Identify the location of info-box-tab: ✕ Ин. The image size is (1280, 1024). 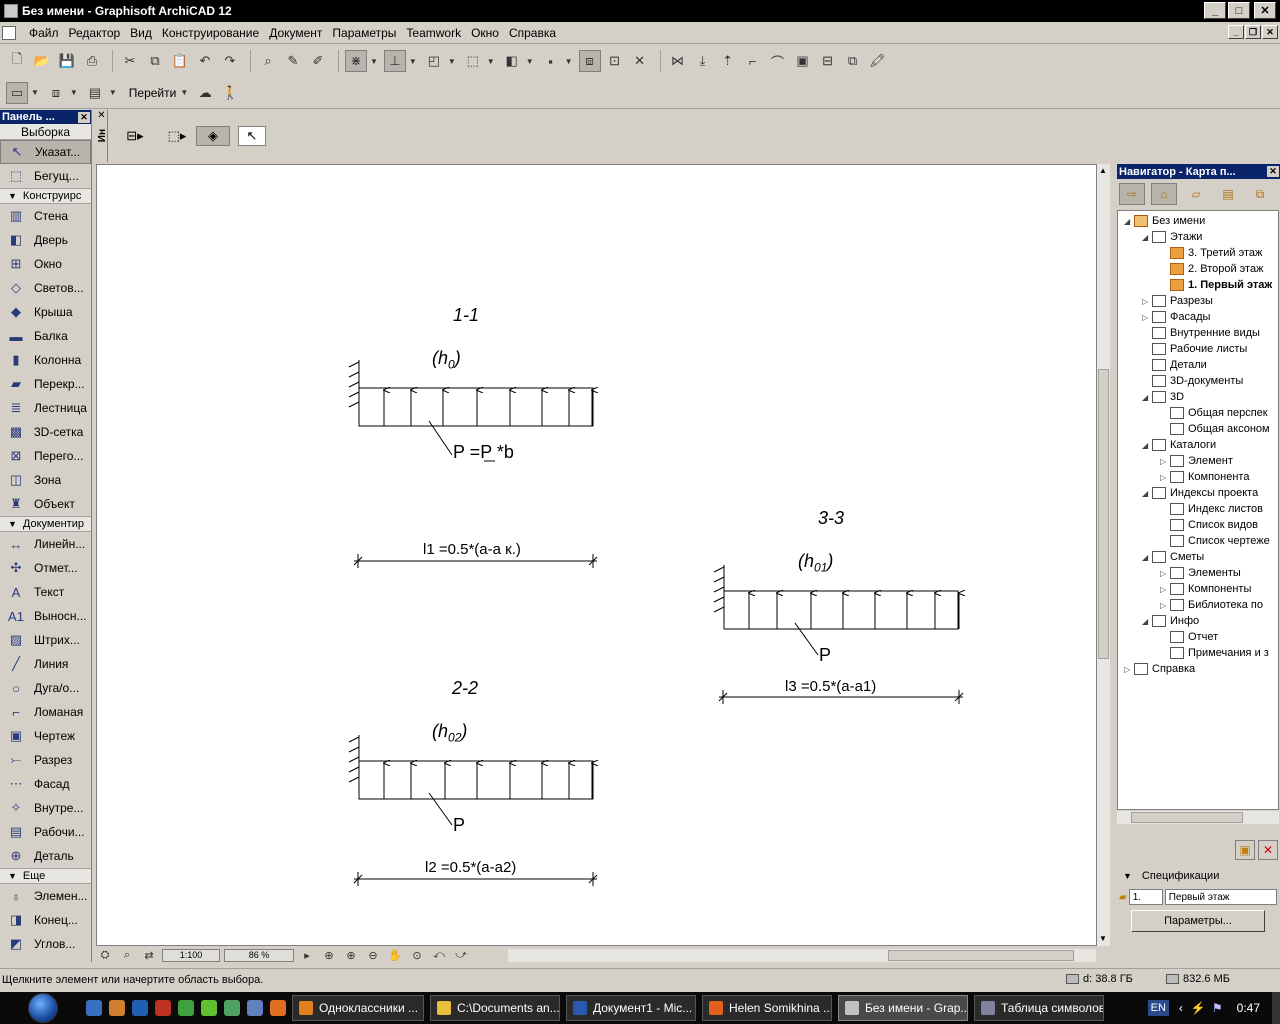
(102, 136).